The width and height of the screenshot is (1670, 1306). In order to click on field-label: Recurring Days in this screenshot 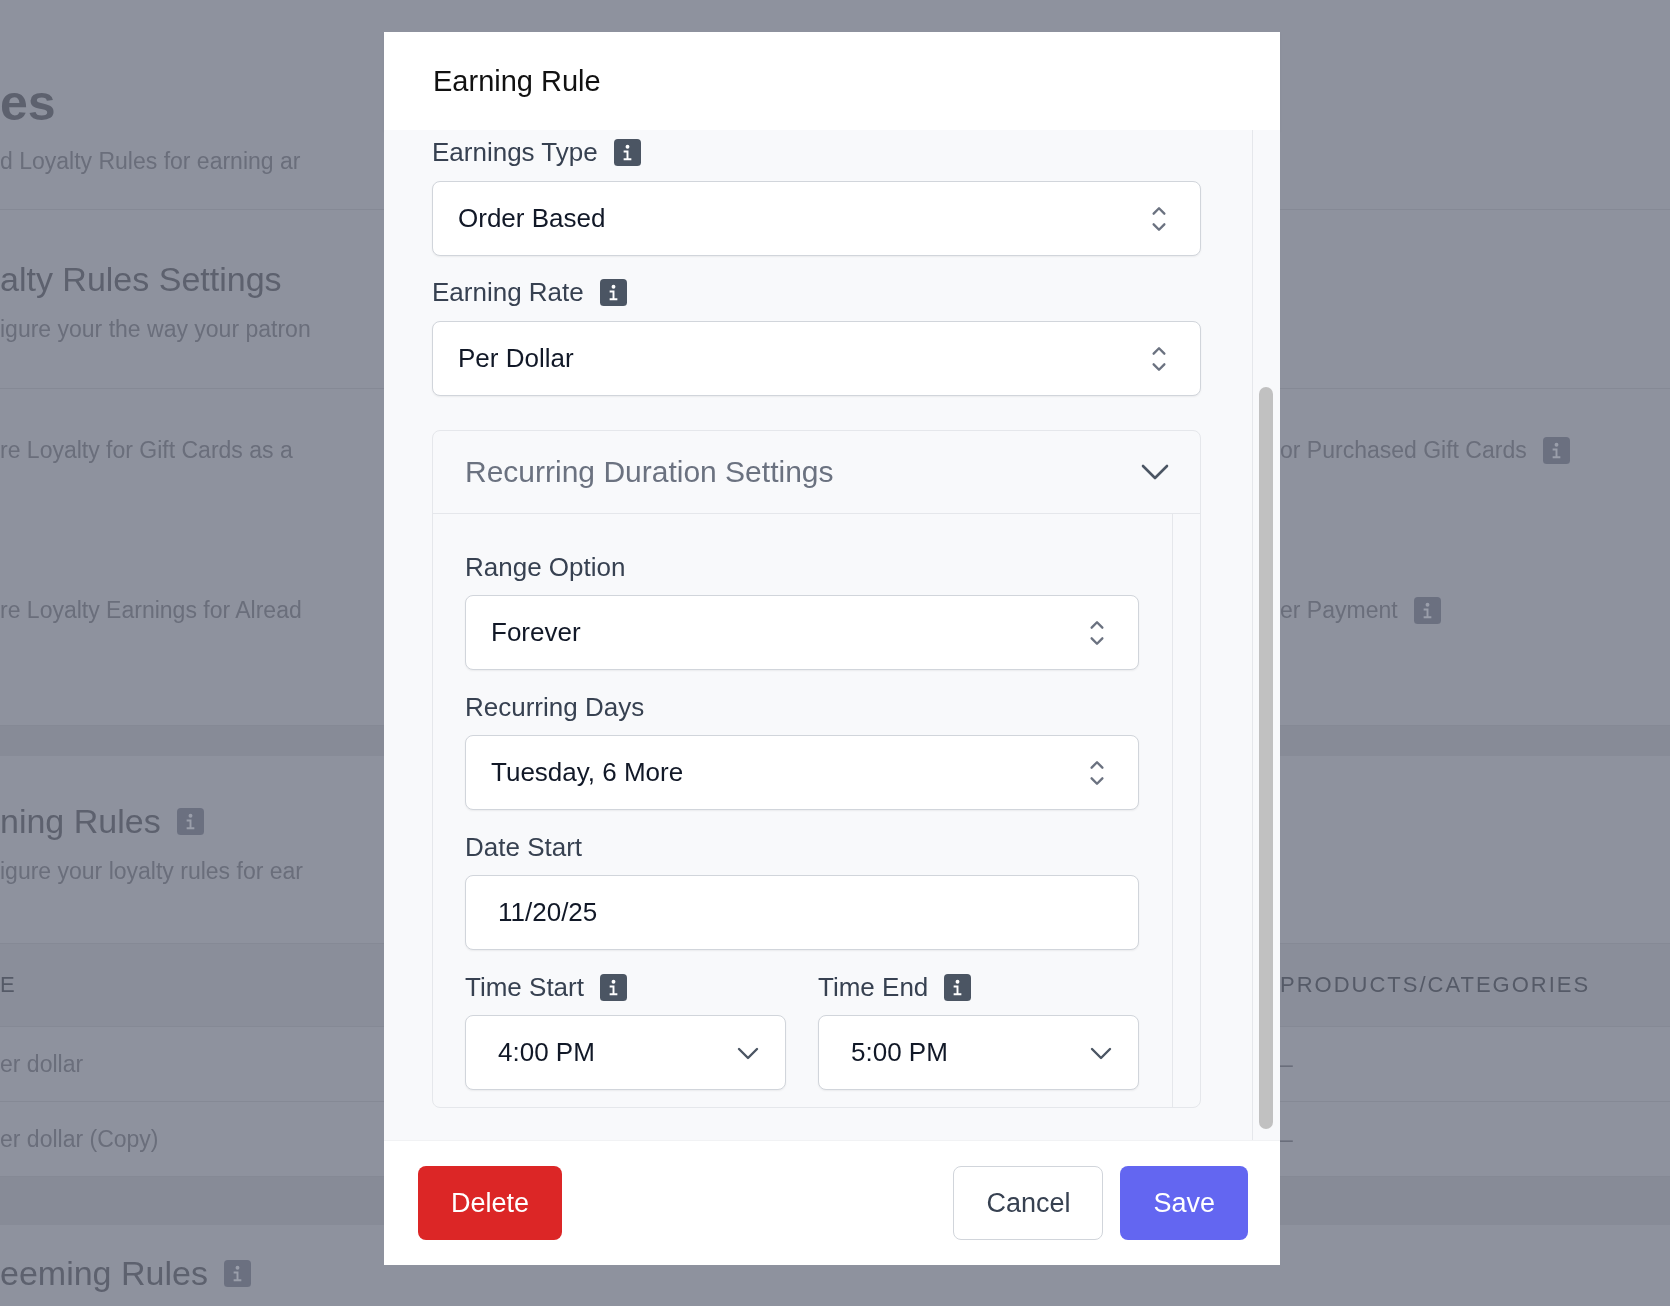, I will do `click(555, 707)`.